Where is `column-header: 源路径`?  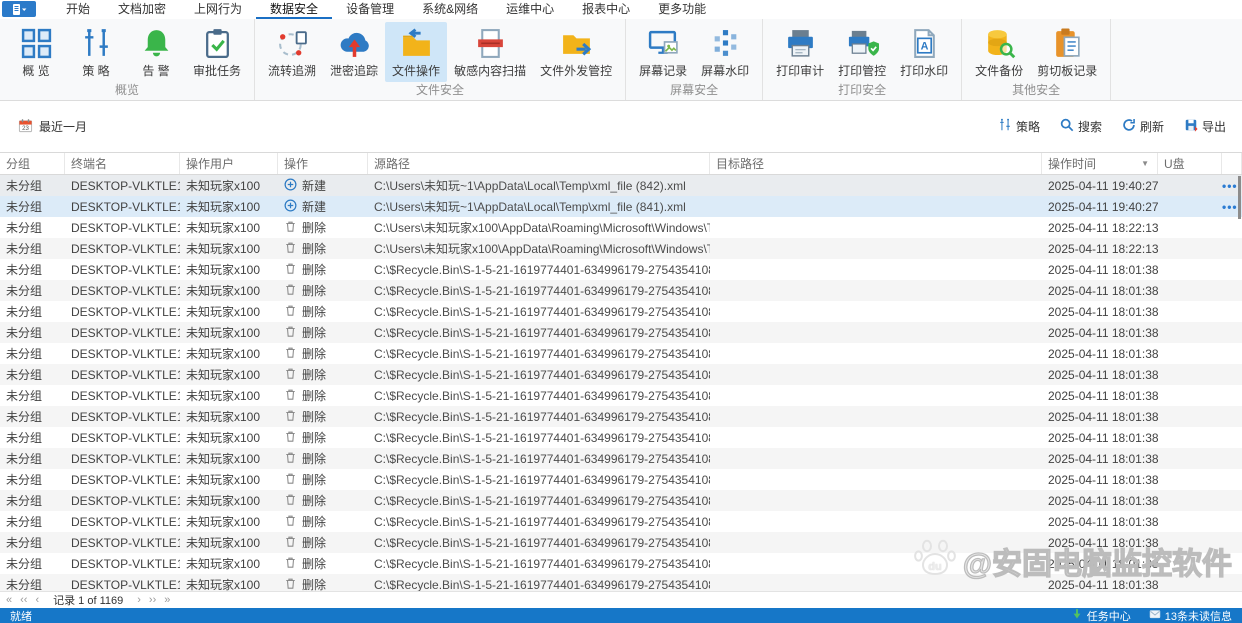
column-header: 源路径 is located at coordinates (539, 163).